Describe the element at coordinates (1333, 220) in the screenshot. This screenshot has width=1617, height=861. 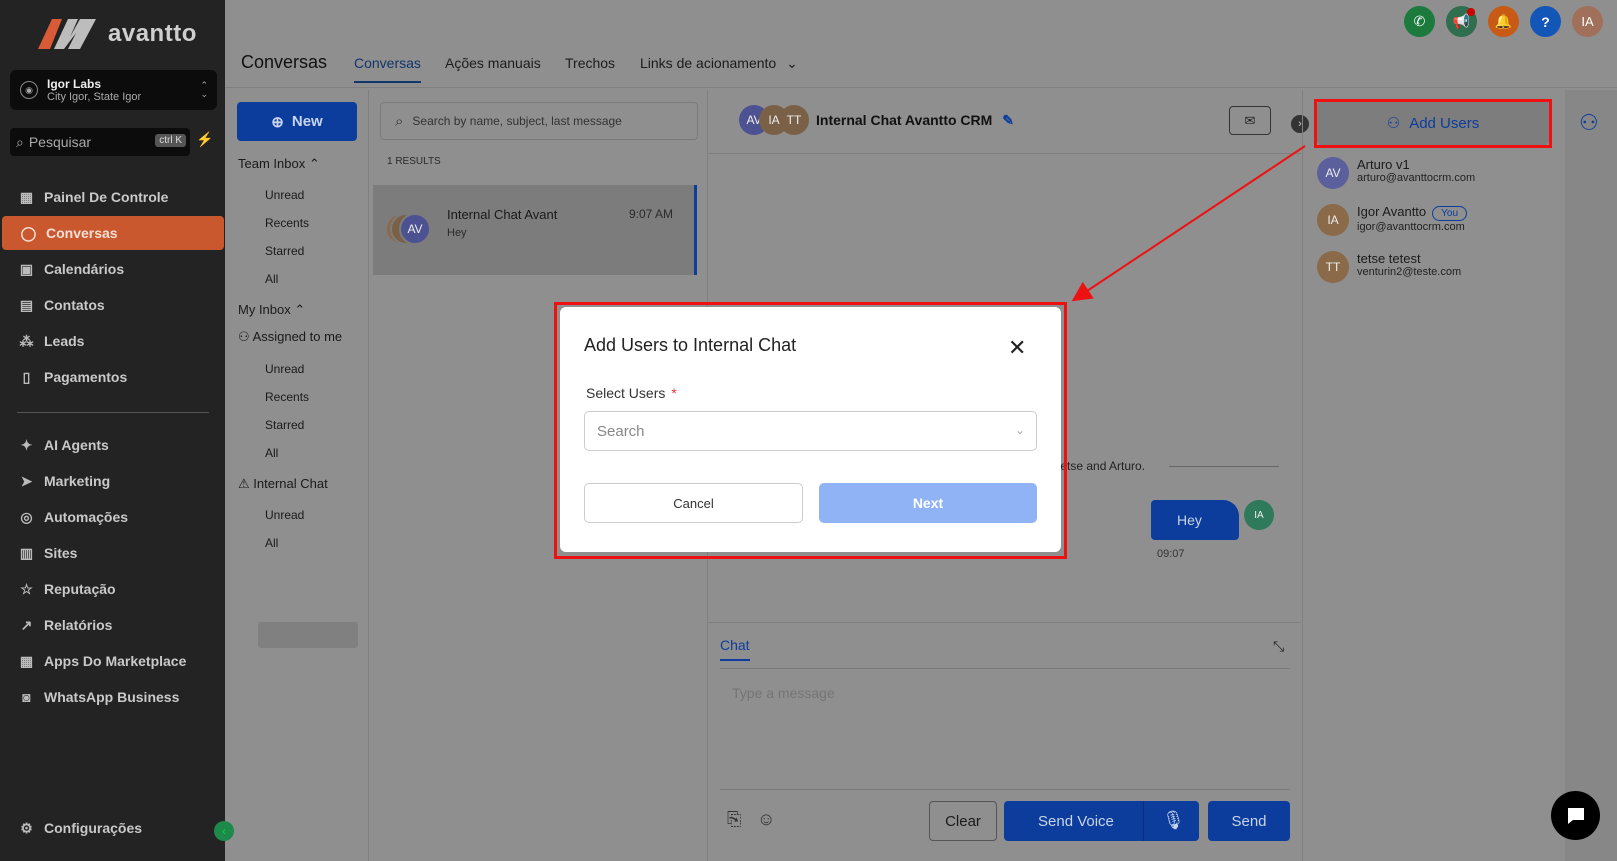
I see `avatar-initials: IA` at that location.